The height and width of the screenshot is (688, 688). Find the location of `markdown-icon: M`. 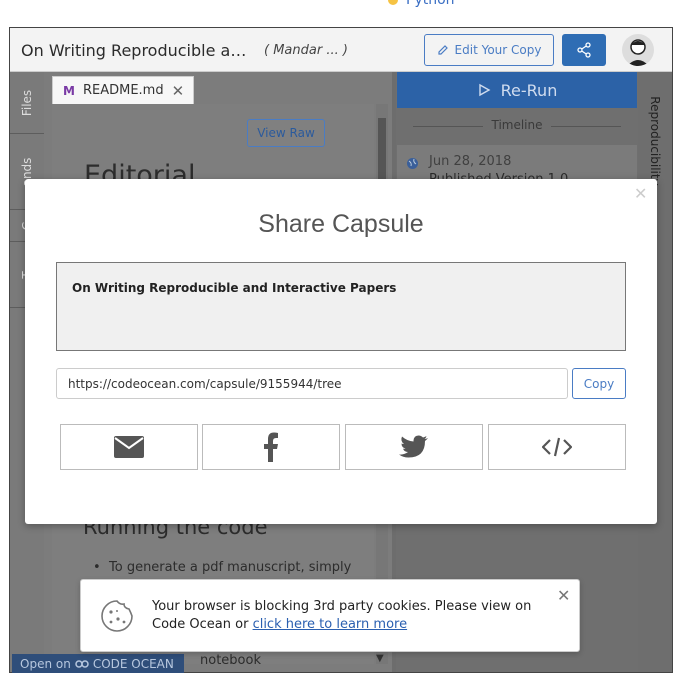

markdown-icon: M is located at coordinates (69, 90).